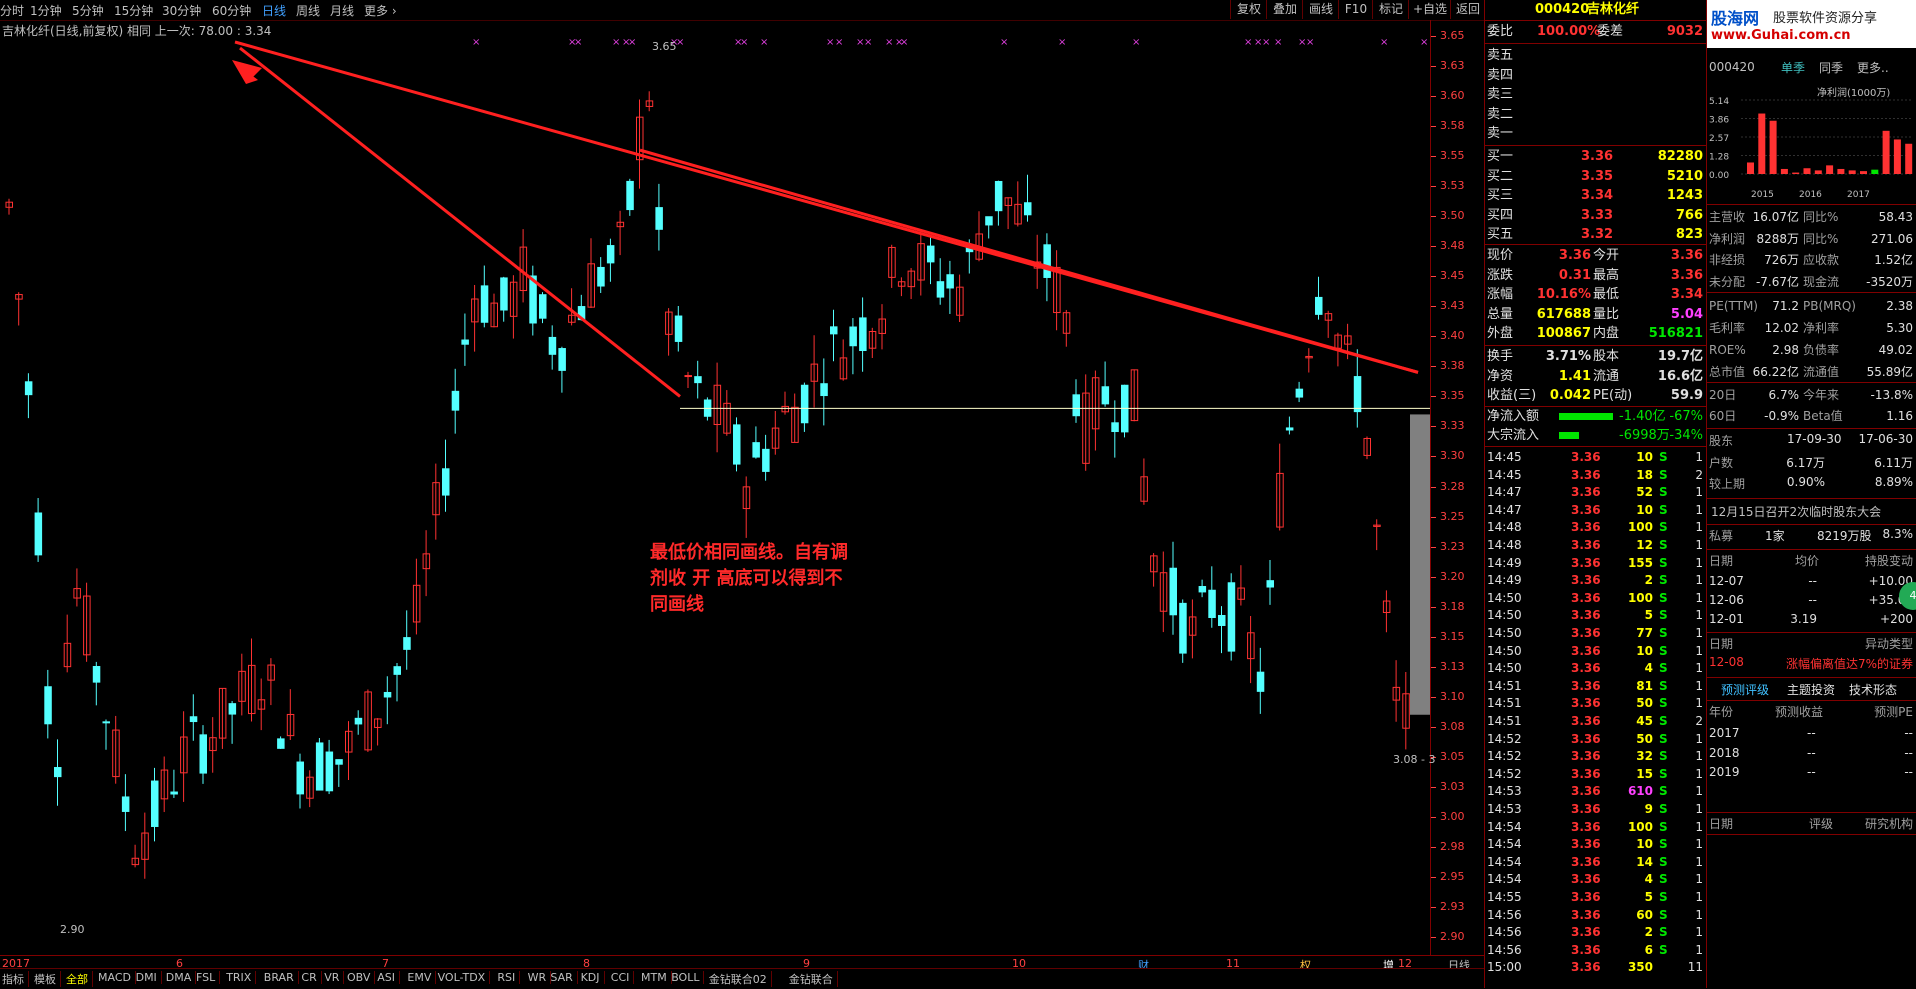  What do you see at coordinates (593, 977) in the screenshot?
I see `indicator-tab-18: KDJ` at bounding box center [593, 977].